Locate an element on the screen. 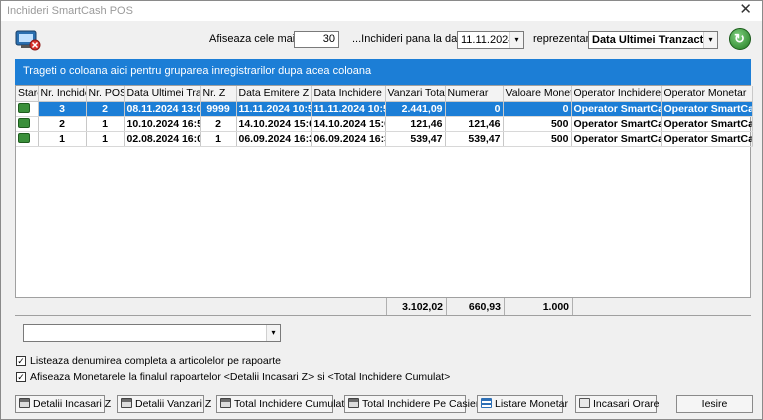 The image size is (763, 420). col-header-vanzari-totale: Vanzari Totale is located at coordinates (415, 94).